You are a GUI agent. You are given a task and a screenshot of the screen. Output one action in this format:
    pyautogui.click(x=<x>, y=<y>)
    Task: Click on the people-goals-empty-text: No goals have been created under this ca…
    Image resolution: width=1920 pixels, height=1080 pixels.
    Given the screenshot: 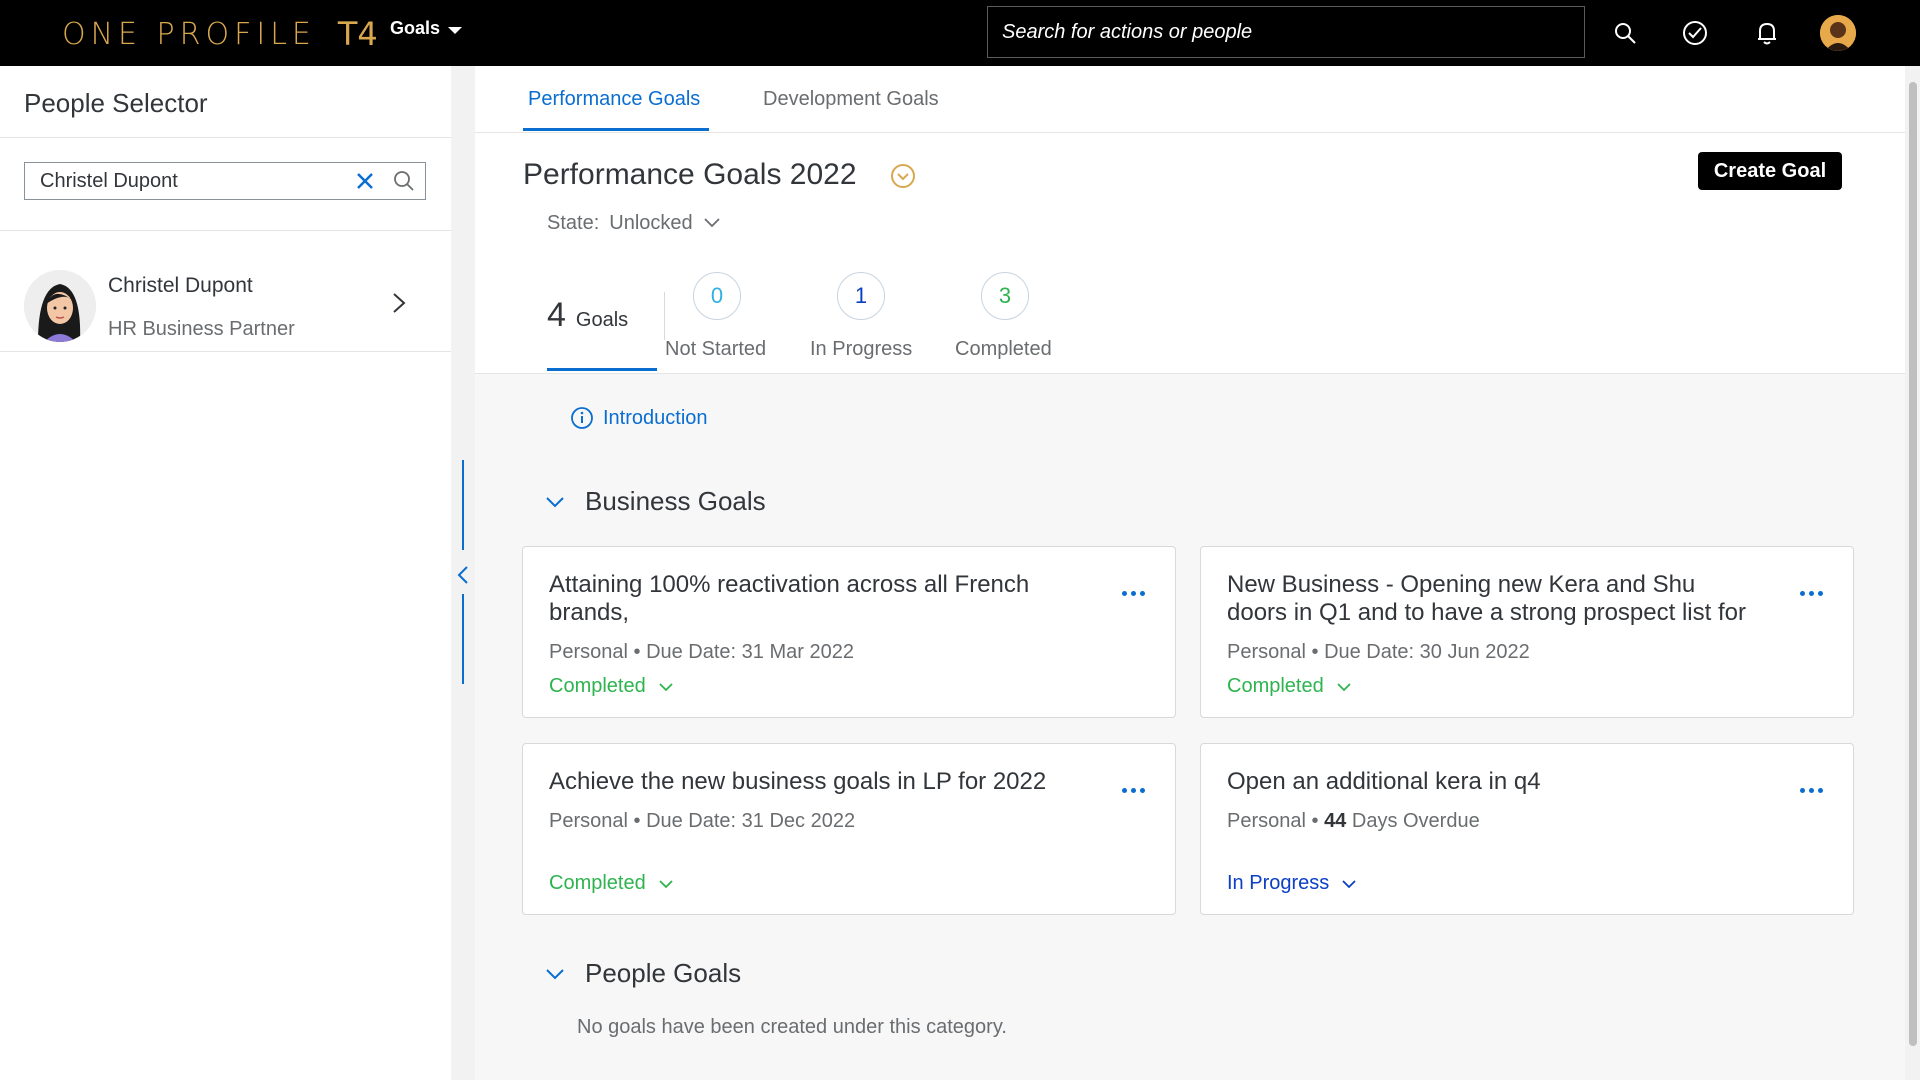 What is the action you would take?
    pyautogui.click(x=792, y=1027)
    